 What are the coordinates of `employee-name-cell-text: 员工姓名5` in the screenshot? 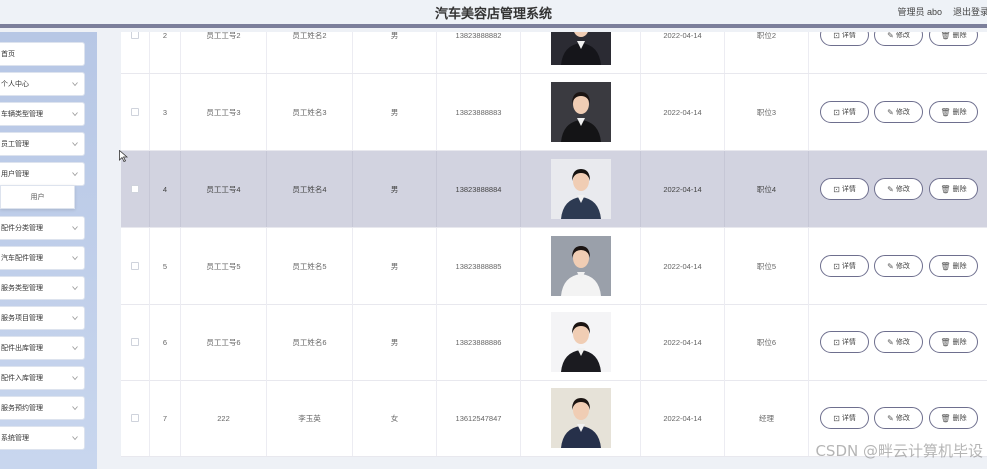 It's located at (309, 266).